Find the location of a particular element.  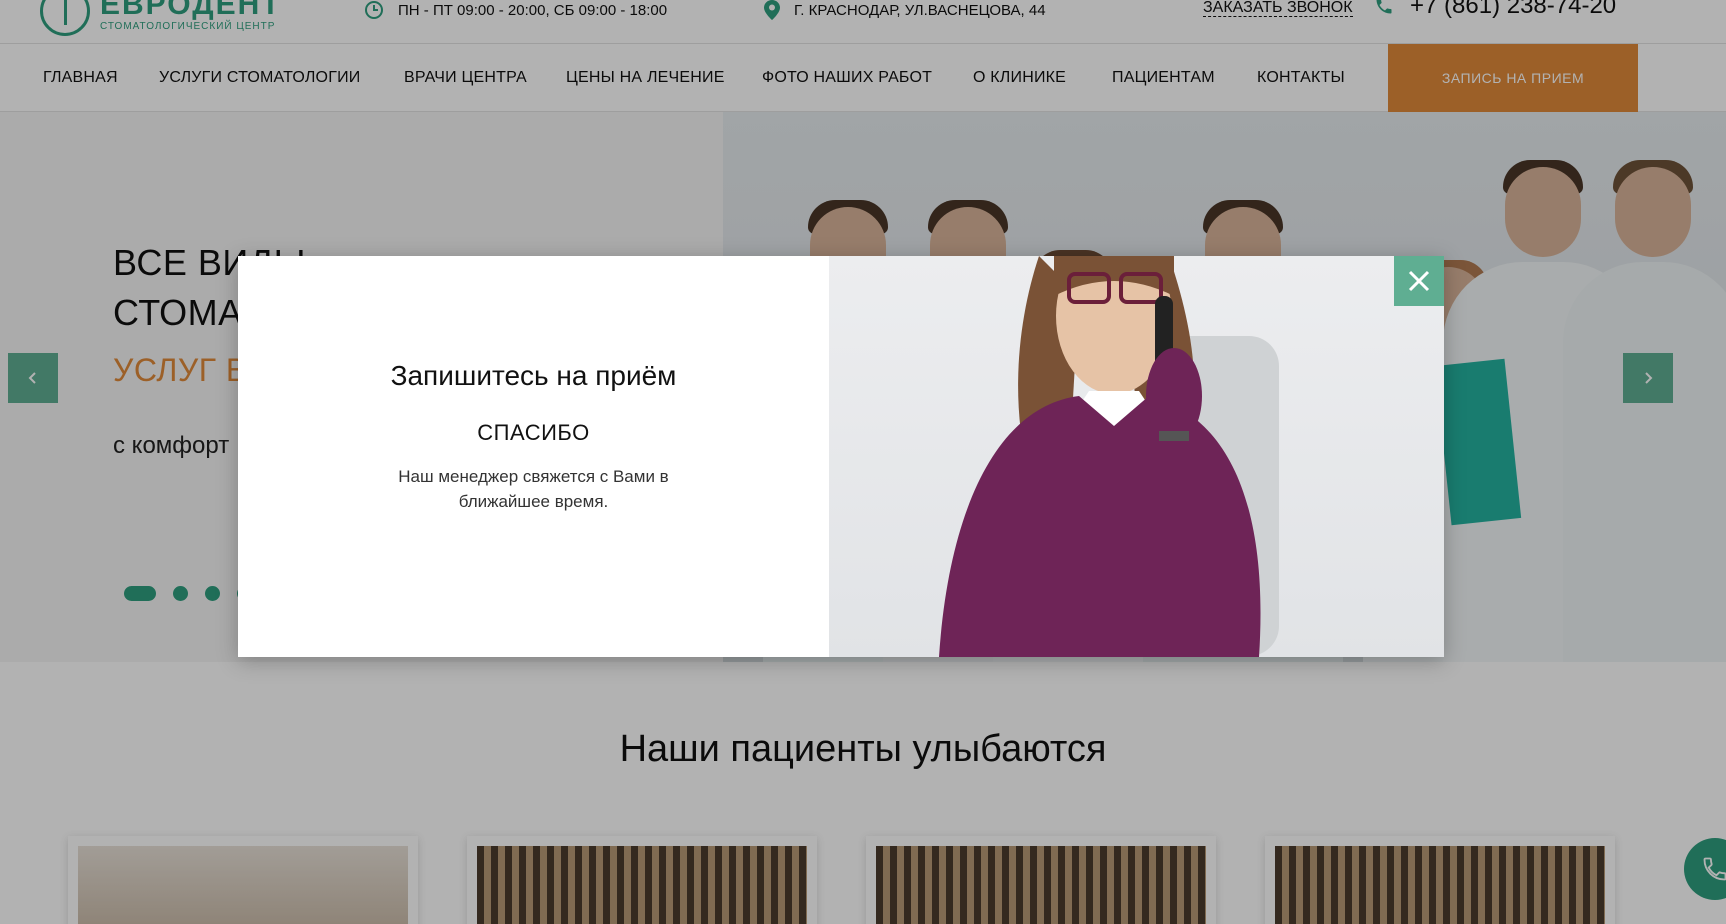

receptionist-illustration is located at coordinates (1109, 456).